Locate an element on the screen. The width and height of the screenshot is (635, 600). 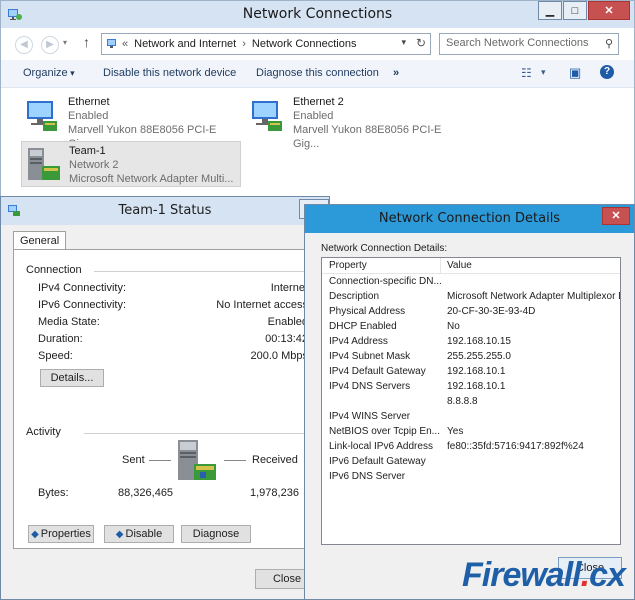
details-property: IPv6 DNS Server is located at coordinates (367, 476).